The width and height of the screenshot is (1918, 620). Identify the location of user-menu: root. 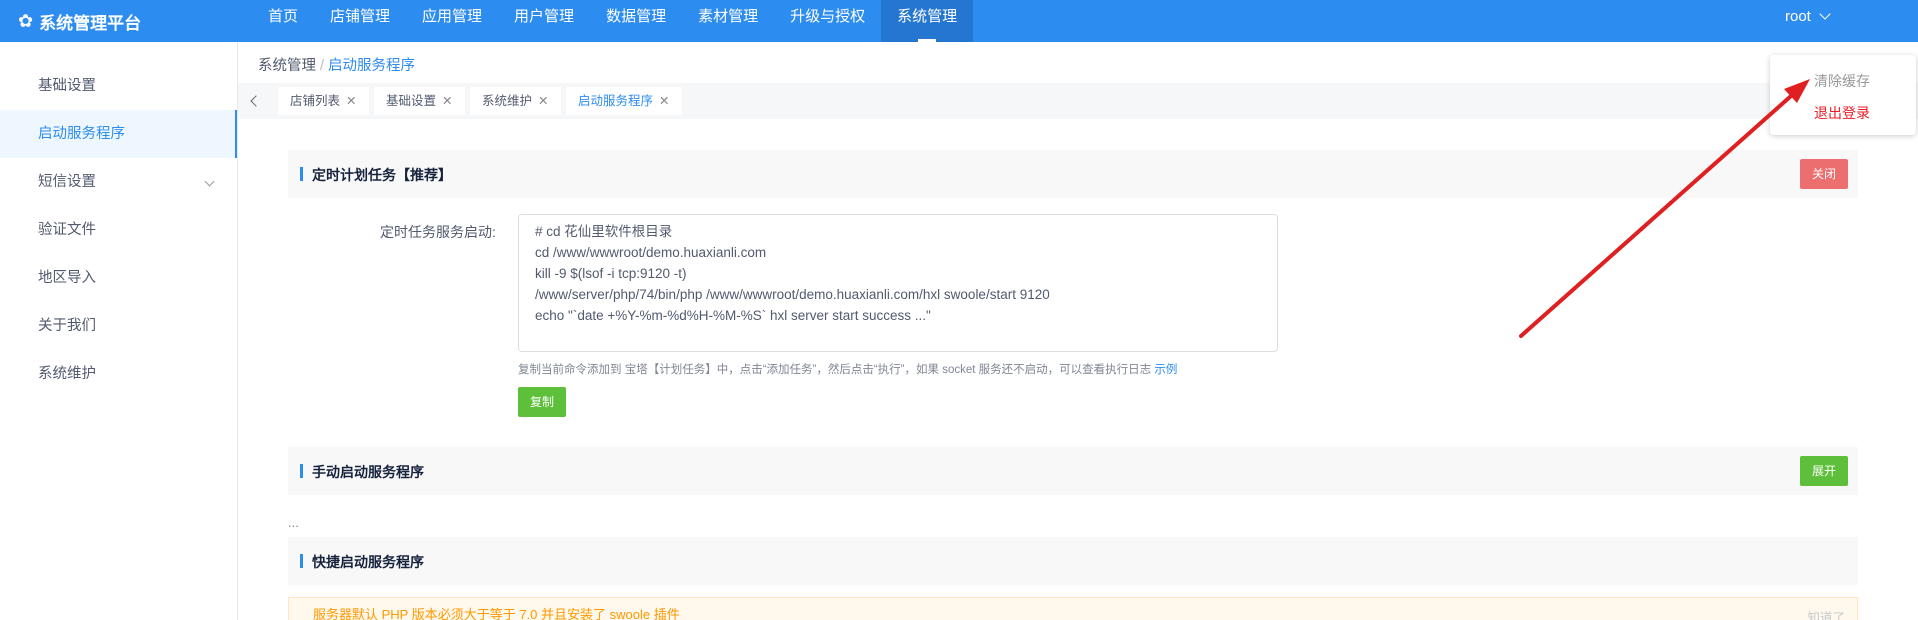
(1808, 17).